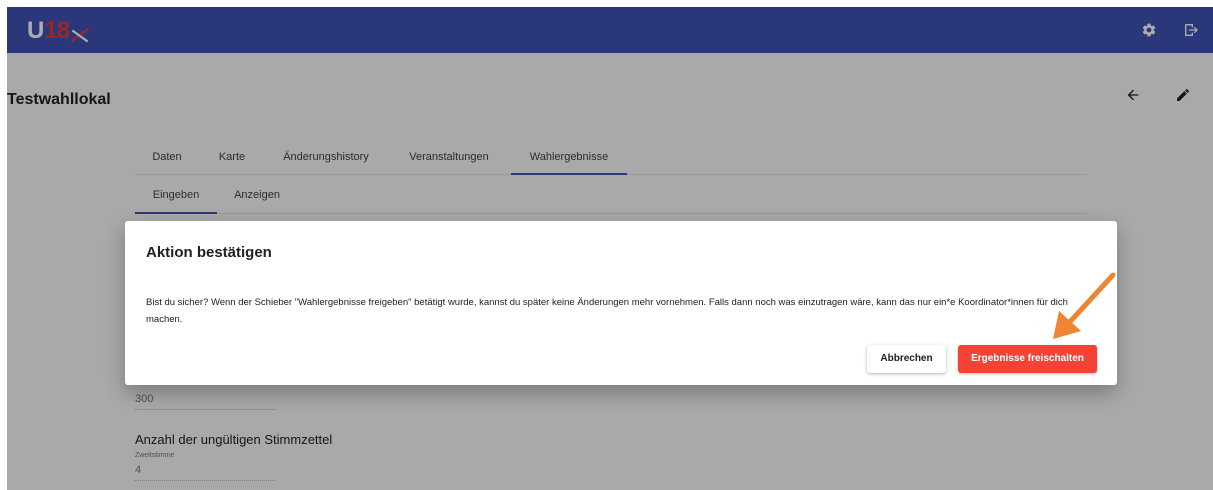  Describe the element at coordinates (1027, 359) in the screenshot. I see `confirm-button: Ergebnisse freischalten` at that location.